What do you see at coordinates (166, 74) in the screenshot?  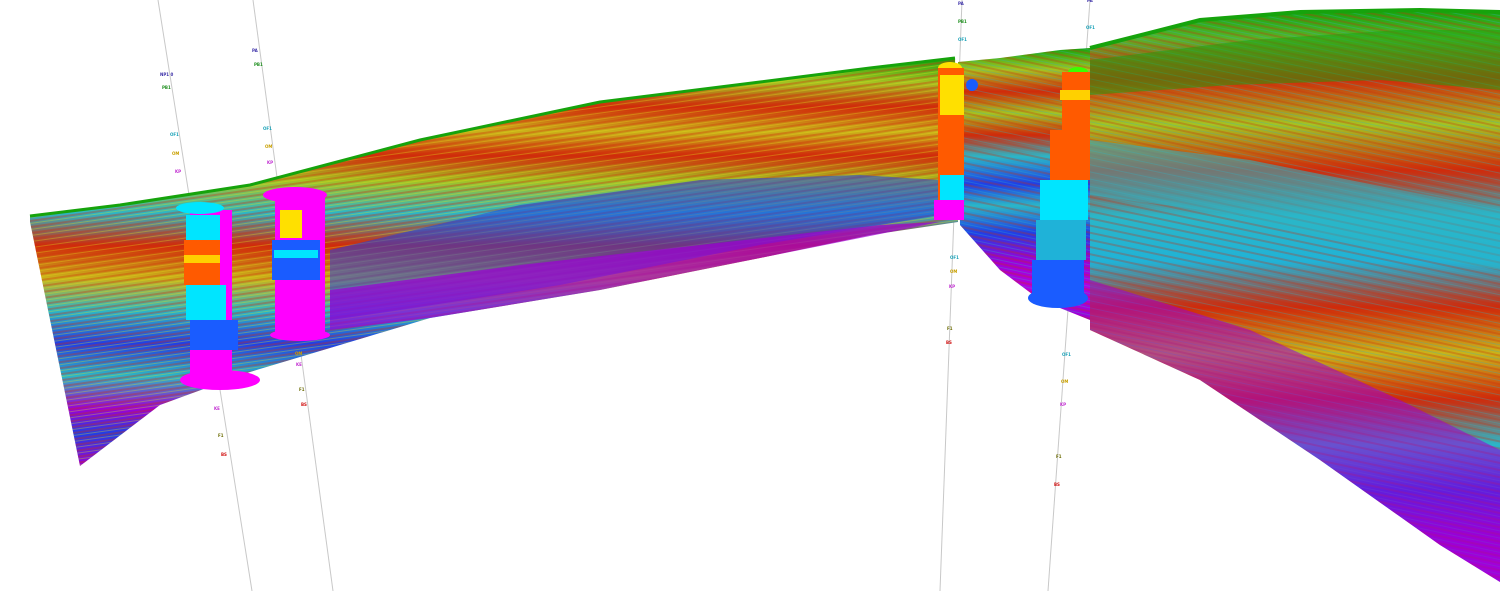 I see `marker-label: NP1 0` at bounding box center [166, 74].